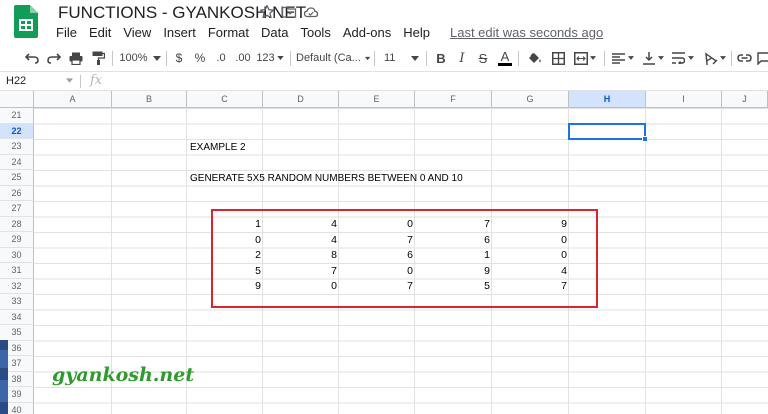  What do you see at coordinates (274, 32) in the screenshot?
I see `menu-data: Data` at bounding box center [274, 32].